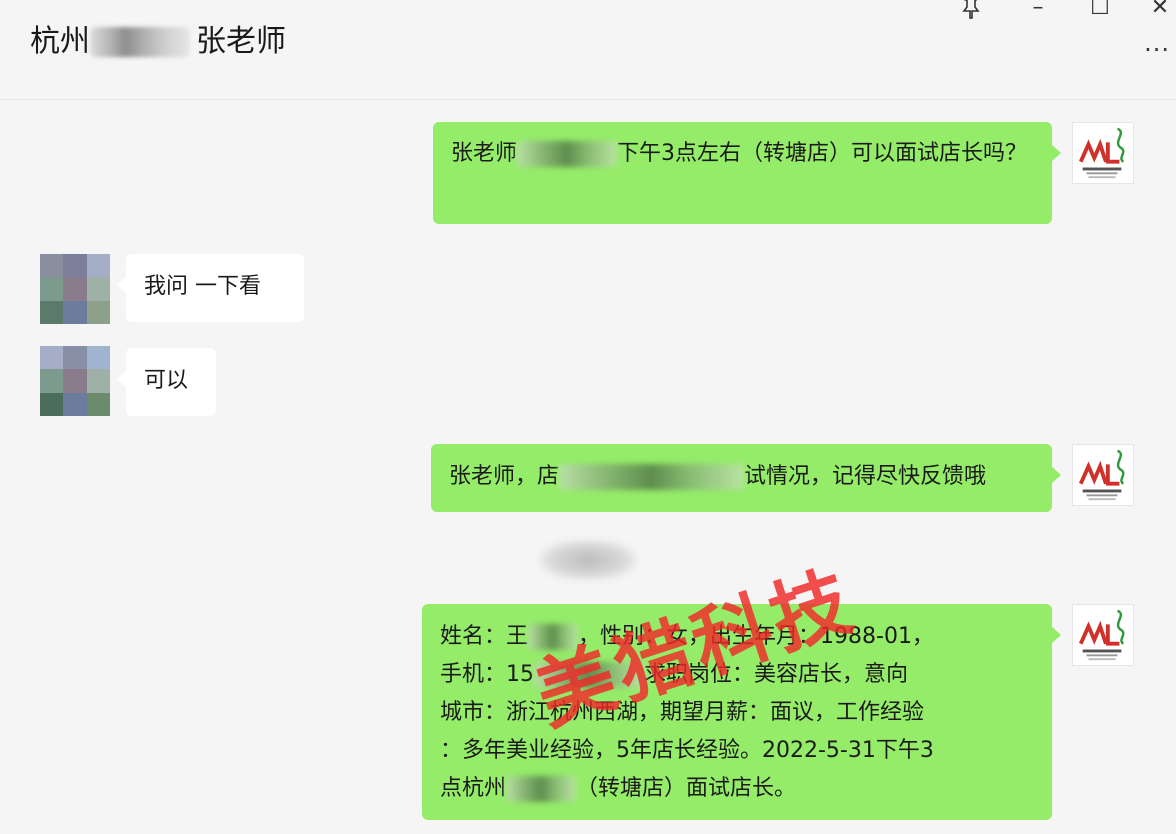 The image size is (1176, 834). I want to click on redacted-timestamp-blur, so click(588, 560).